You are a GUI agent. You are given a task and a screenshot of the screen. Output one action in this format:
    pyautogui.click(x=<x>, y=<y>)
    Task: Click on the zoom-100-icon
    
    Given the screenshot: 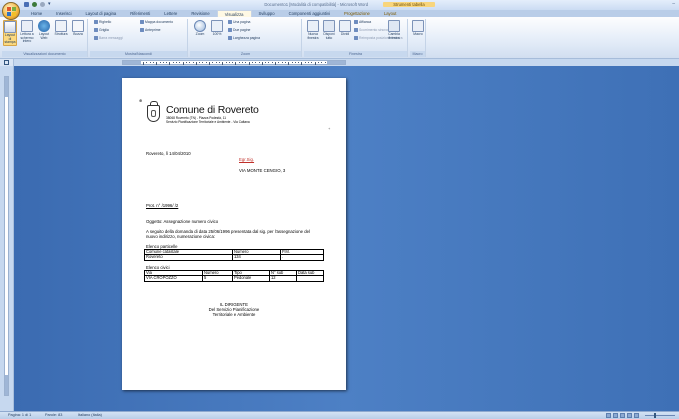 What is the action you would take?
    pyautogui.click(x=217, y=26)
    